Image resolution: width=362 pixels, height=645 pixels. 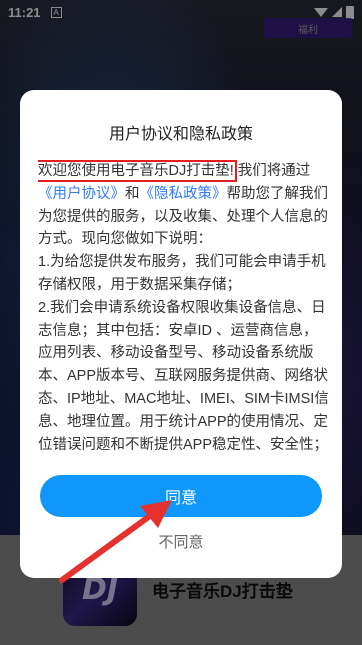 I want to click on disagree-button: 不同意, so click(x=181, y=541).